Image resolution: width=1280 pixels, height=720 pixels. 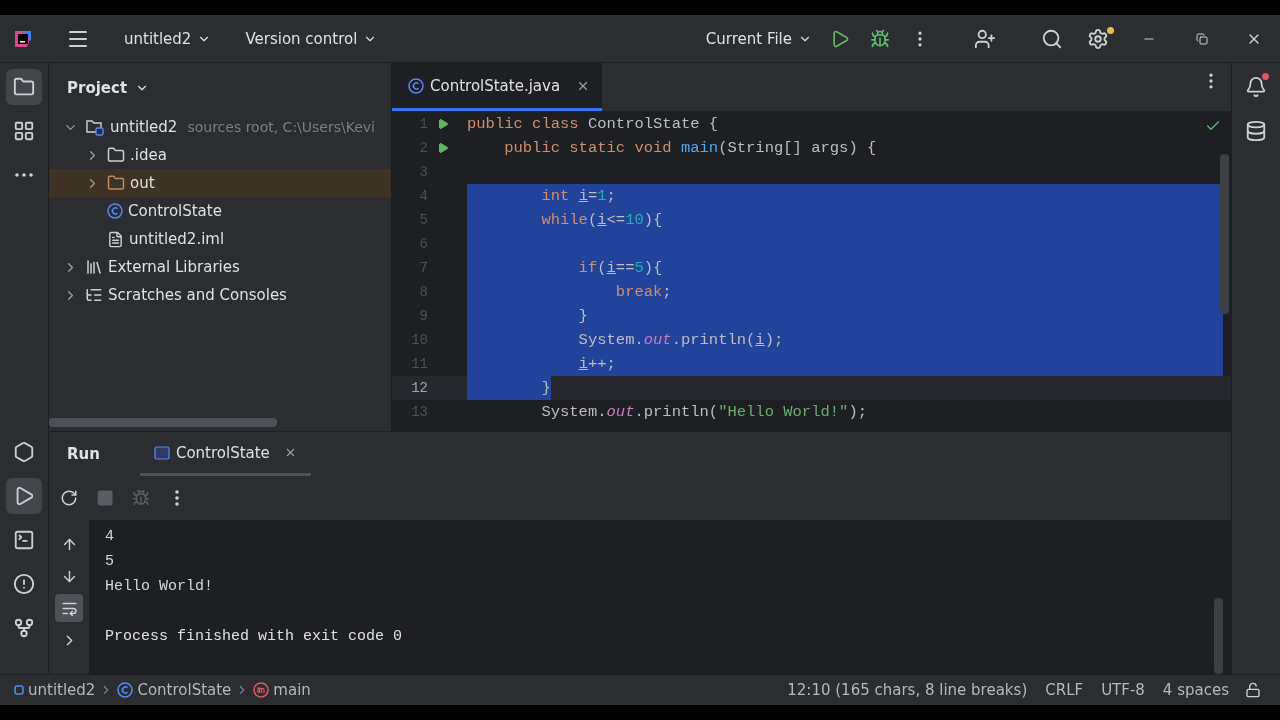 I want to click on vcs-dropdown: Version control, so click(x=311, y=38).